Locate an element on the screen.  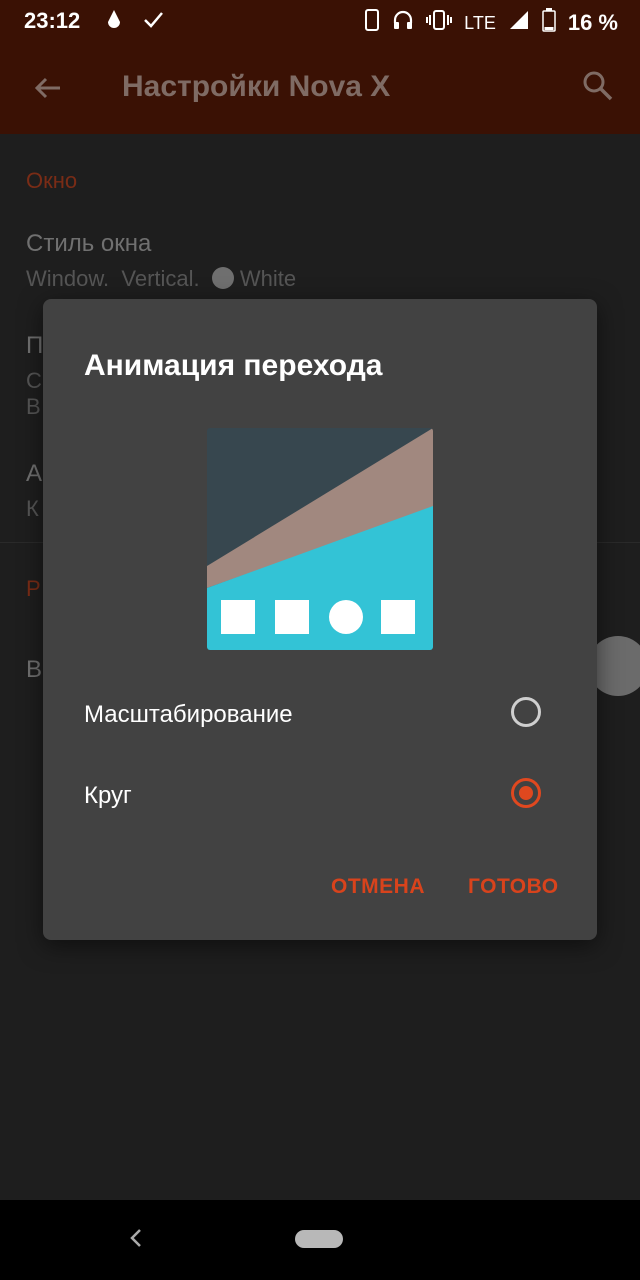
option-circle: Круг is located at coordinates (320, 797).